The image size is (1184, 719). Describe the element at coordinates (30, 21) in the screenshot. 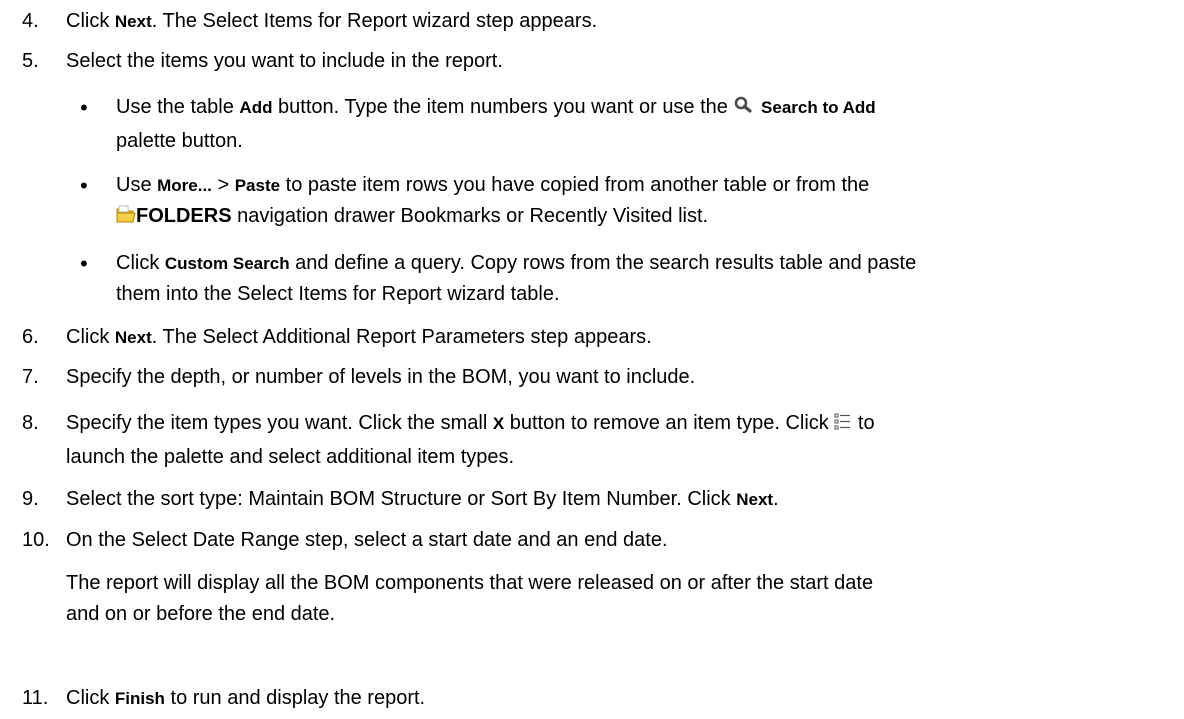

I see `step-number: 4.` at that location.